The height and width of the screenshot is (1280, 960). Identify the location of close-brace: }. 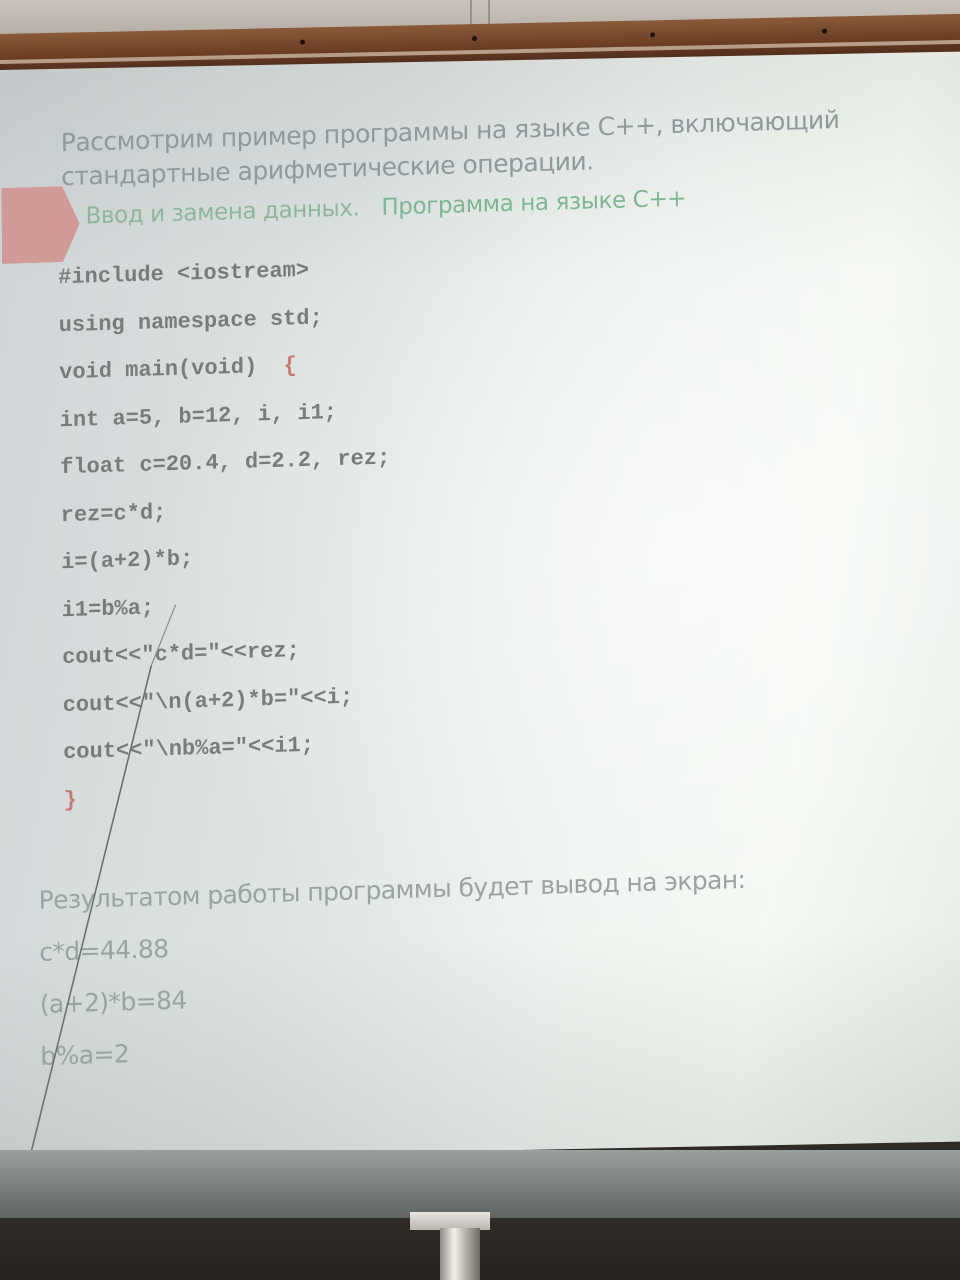
(70, 800).